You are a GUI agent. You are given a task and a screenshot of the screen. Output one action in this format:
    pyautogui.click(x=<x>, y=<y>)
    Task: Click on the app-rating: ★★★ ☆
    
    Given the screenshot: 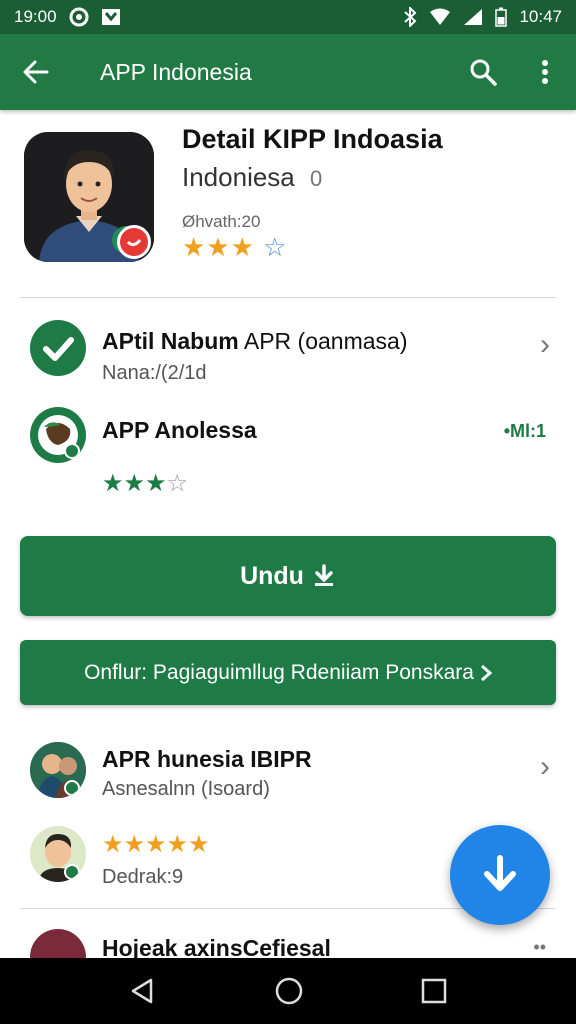 What is the action you would take?
    pyautogui.click(x=234, y=247)
    